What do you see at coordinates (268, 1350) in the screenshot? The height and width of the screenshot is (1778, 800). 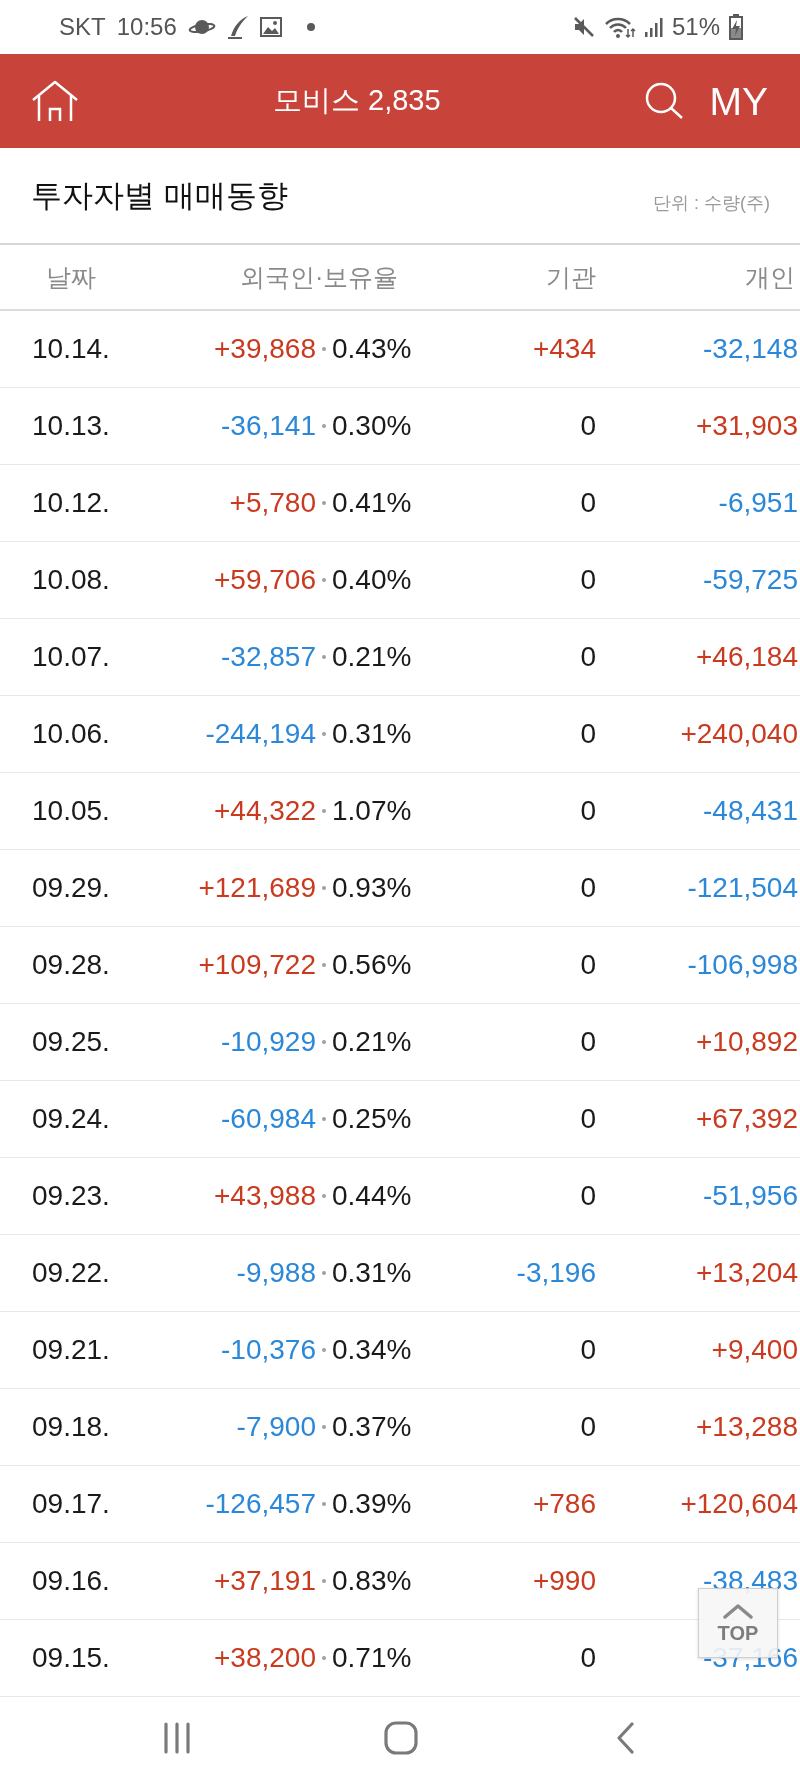 I see `foreign-net-cell: -10,376` at bounding box center [268, 1350].